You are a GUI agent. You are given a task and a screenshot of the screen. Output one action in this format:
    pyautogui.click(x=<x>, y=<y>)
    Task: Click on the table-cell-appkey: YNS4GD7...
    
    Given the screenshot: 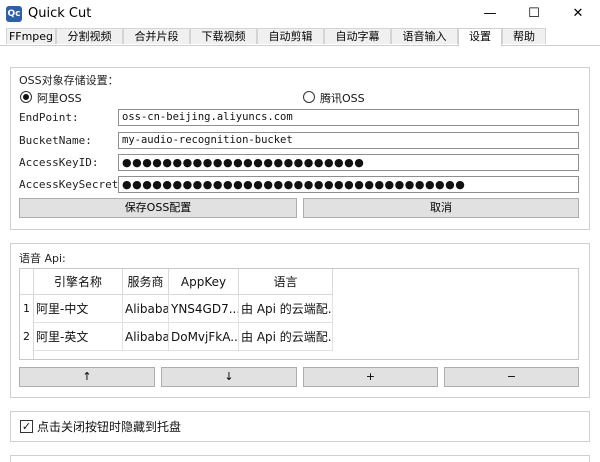 What is the action you would take?
    pyautogui.click(x=204, y=309)
    